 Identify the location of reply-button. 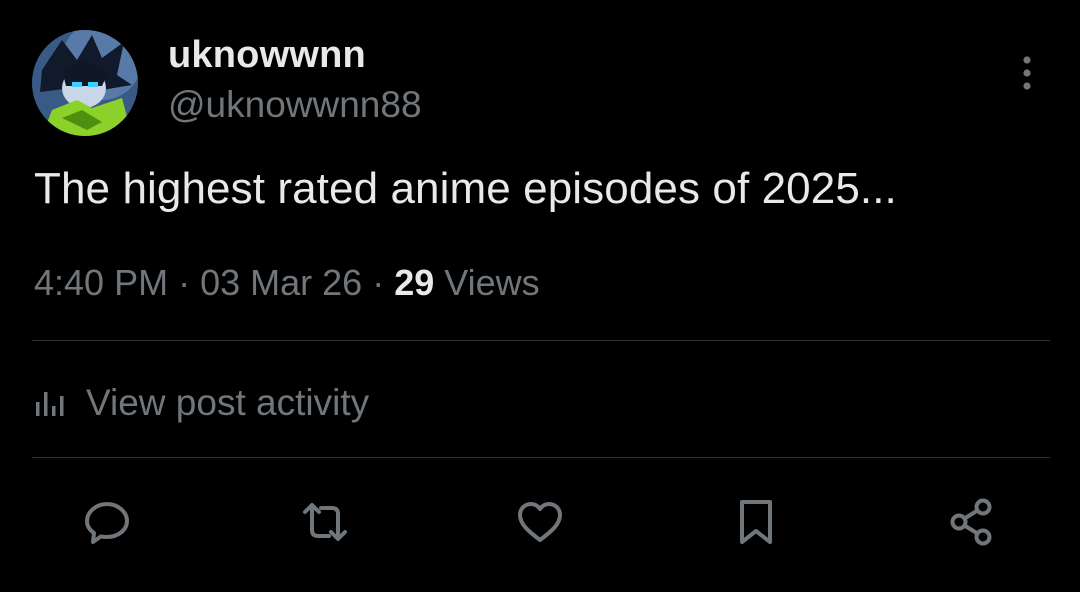
(107, 522).